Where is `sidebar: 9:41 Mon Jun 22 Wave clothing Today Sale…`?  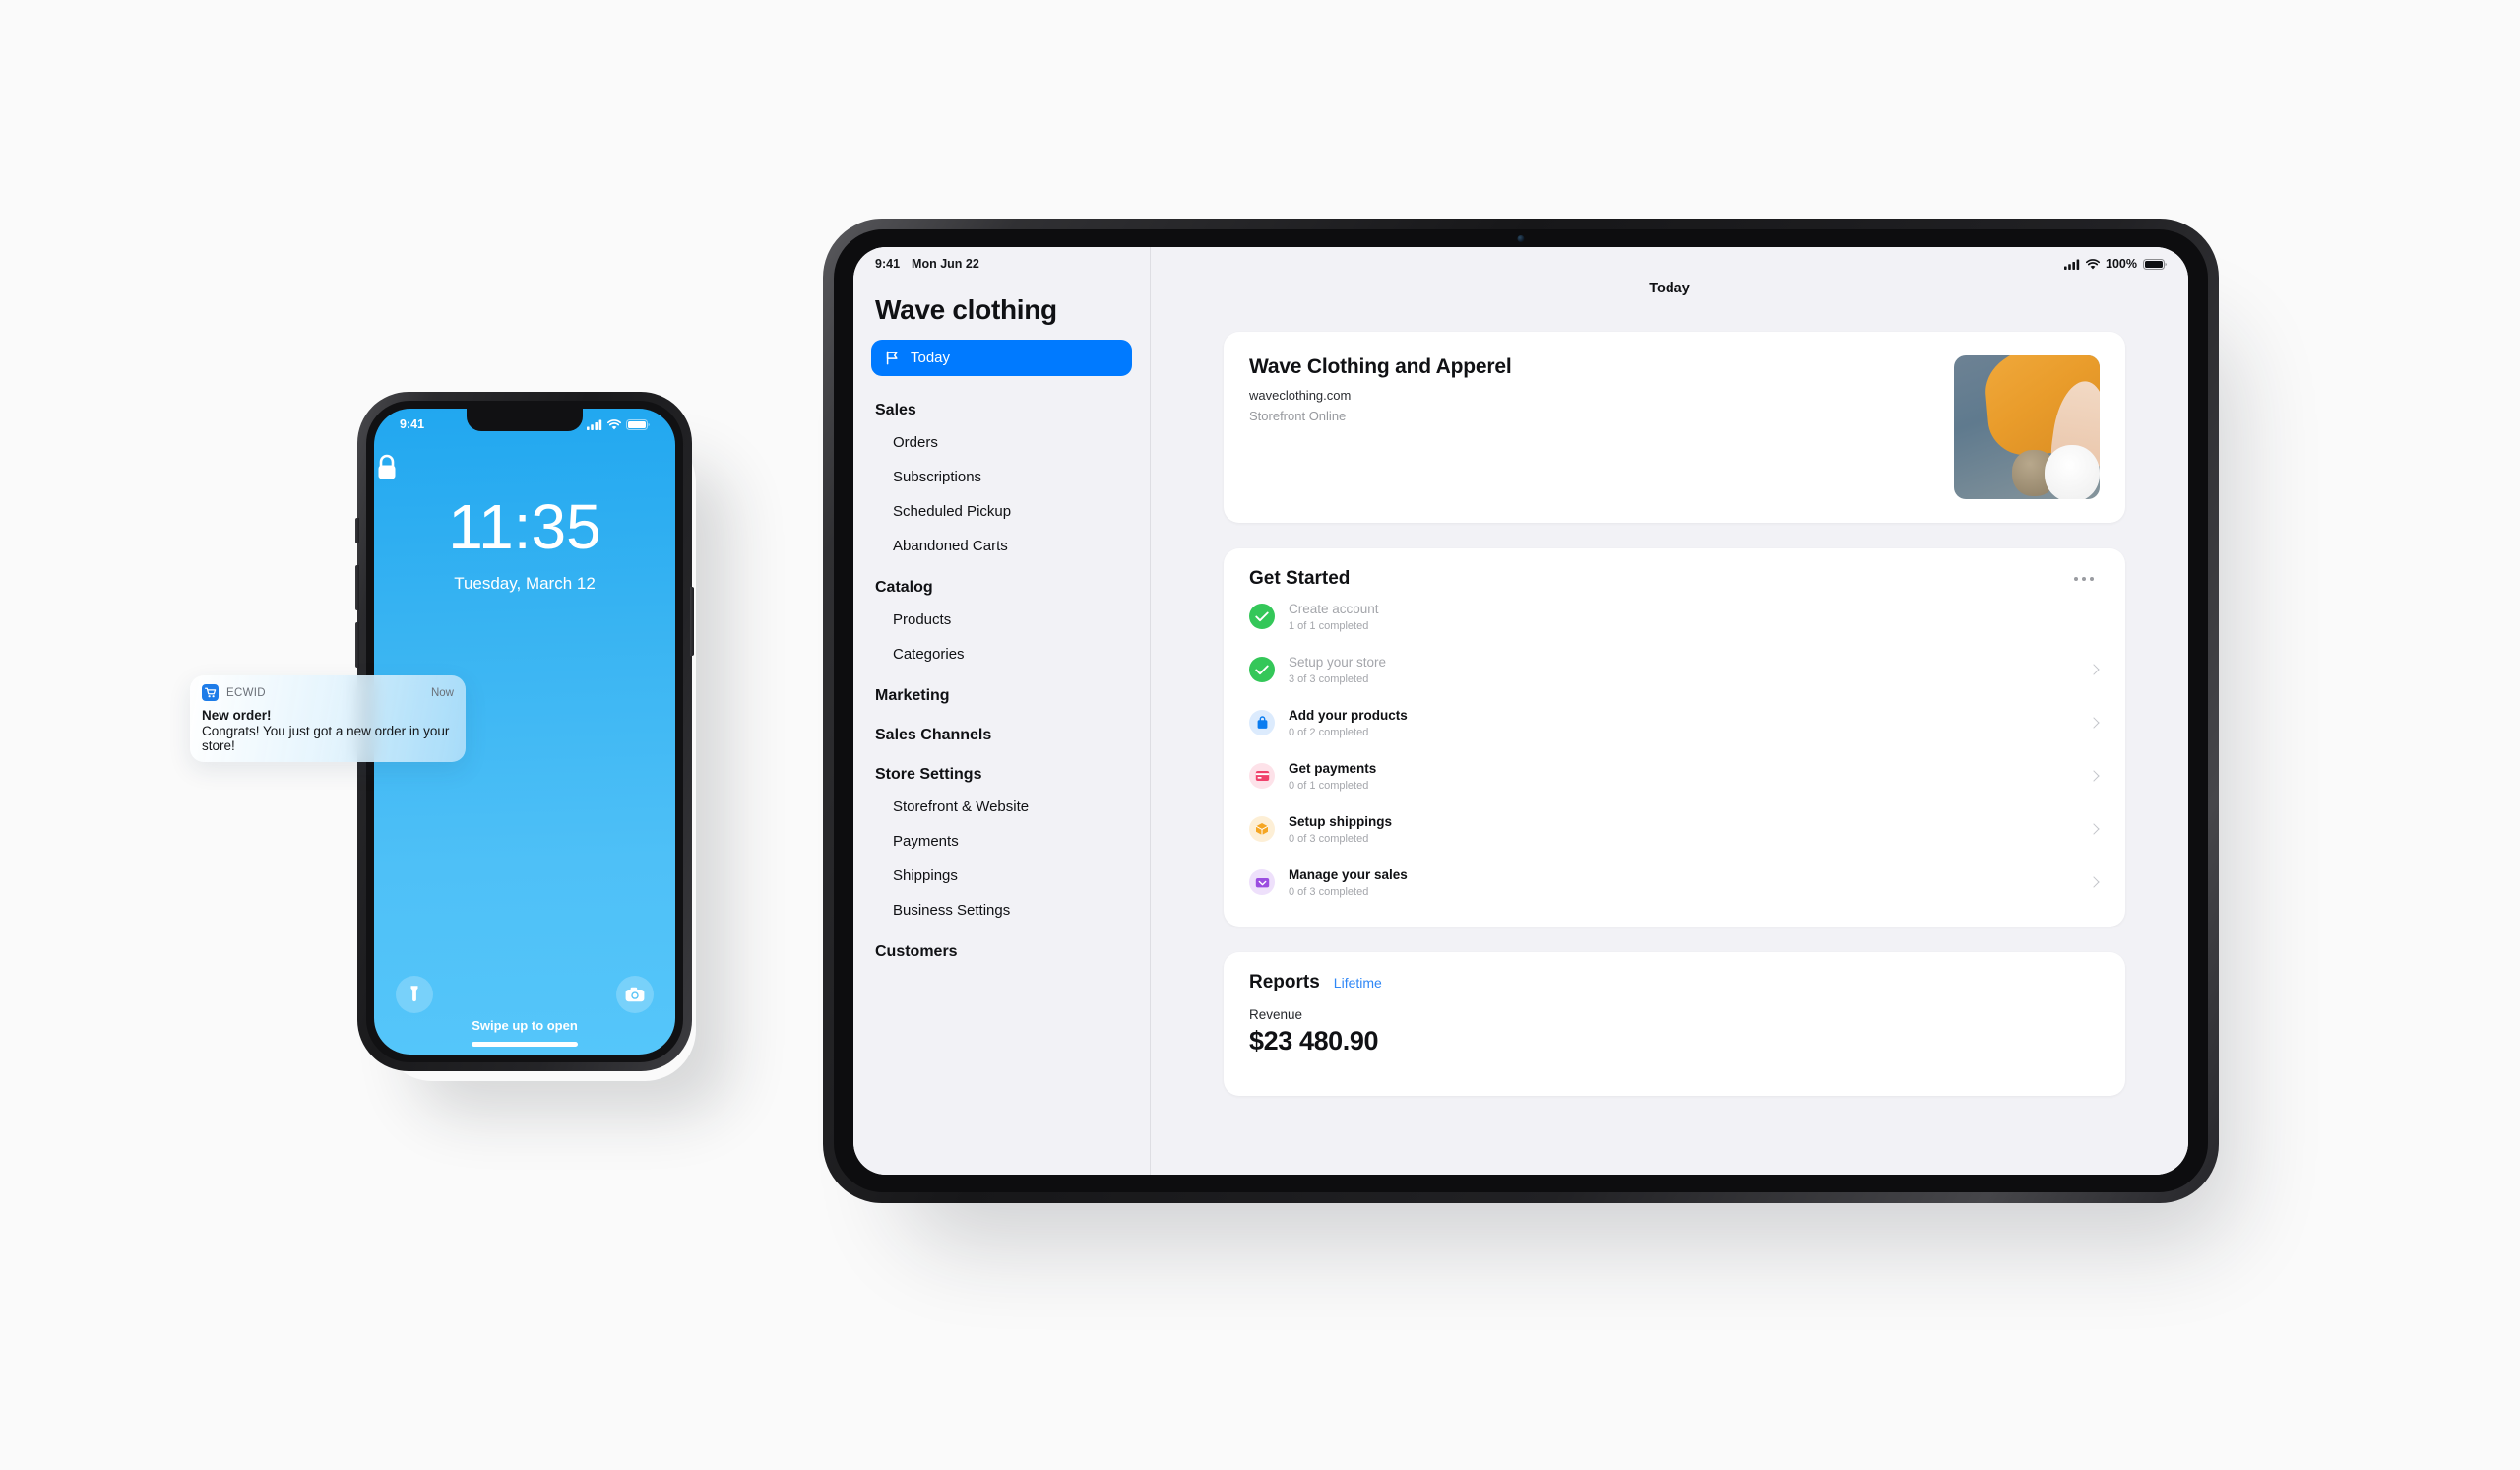
sidebar: 9:41 Mon Jun 22 Wave clothing Today Sale… is located at coordinates (1002, 711).